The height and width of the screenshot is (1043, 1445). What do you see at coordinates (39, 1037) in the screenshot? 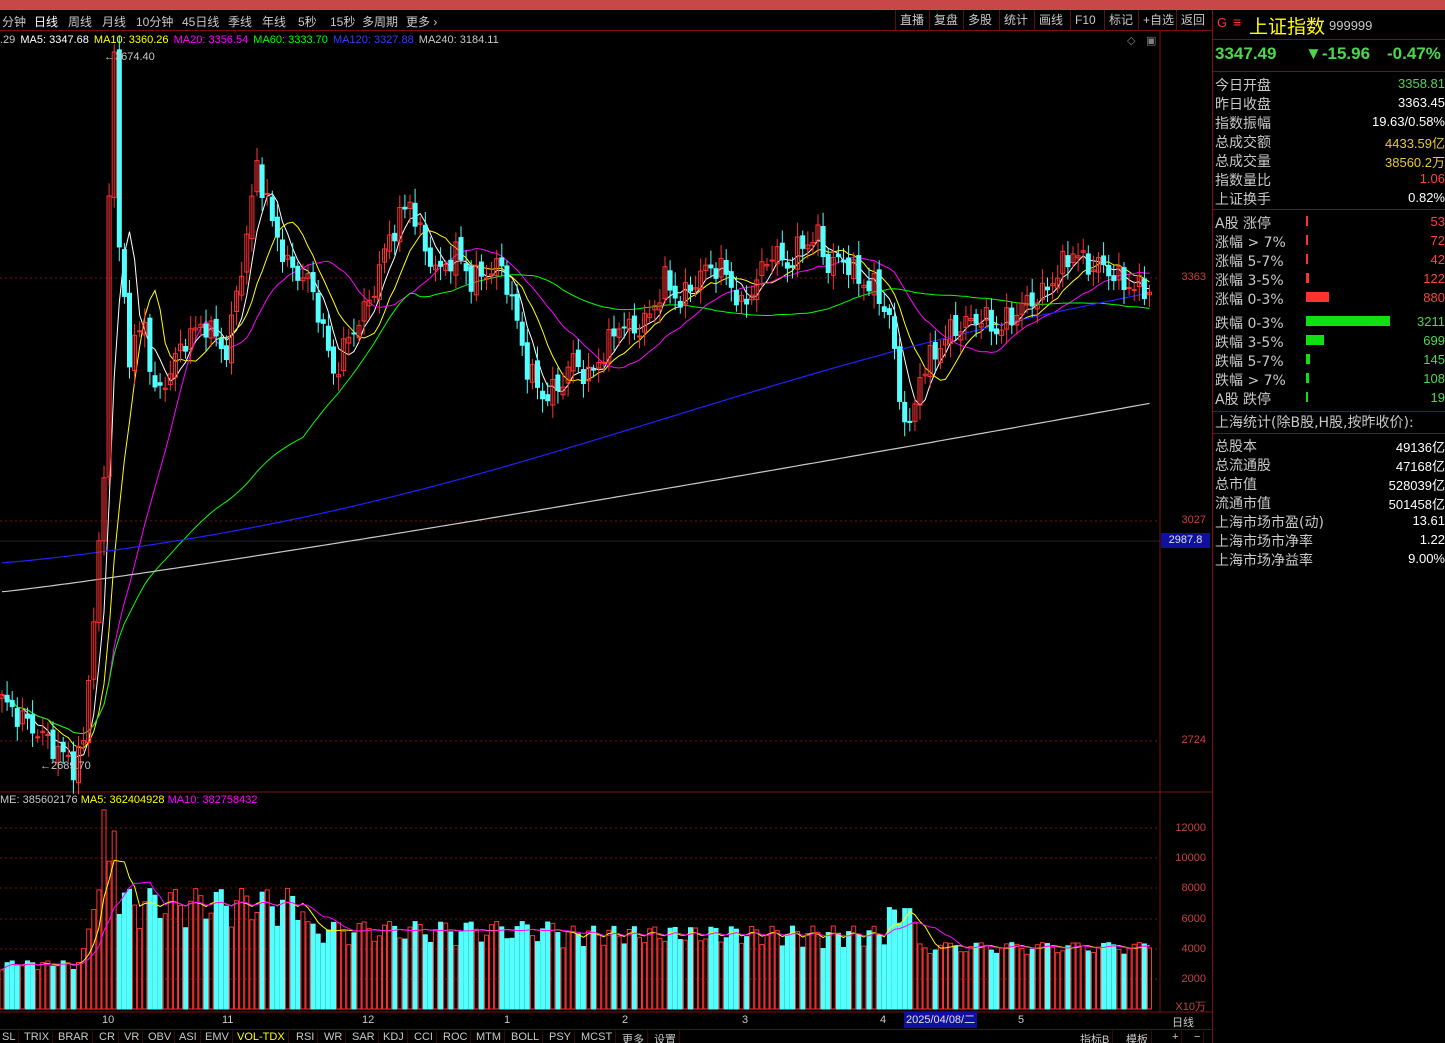
I see `tab-trix: TRIX` at bounding box center [39, 1037].